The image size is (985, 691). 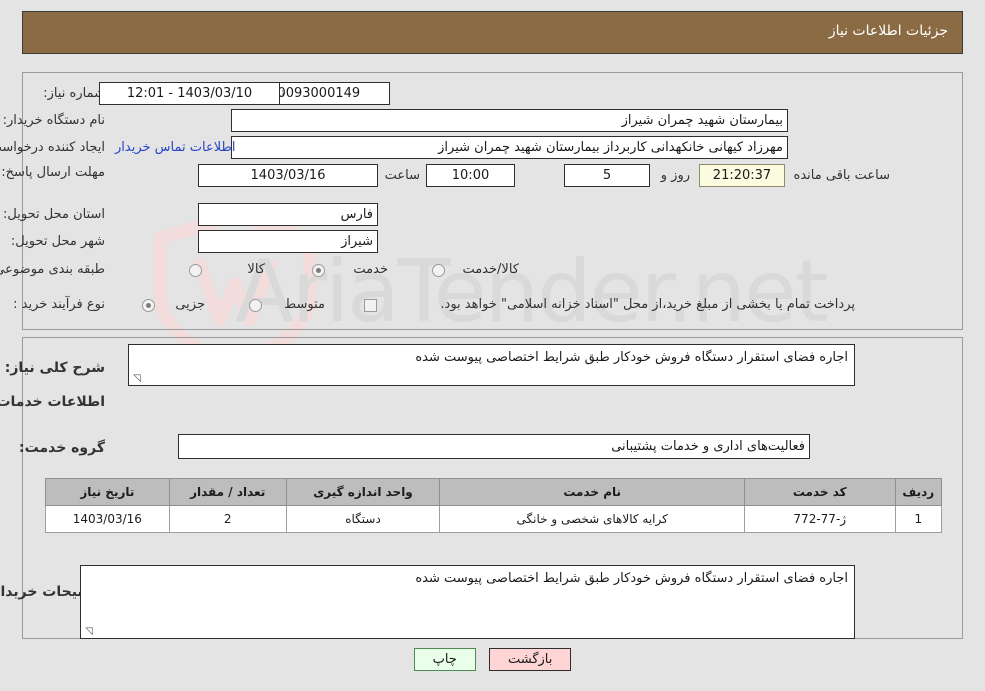 I want to click on category-radio-kala-khedmat, so click(x=438, y=270).